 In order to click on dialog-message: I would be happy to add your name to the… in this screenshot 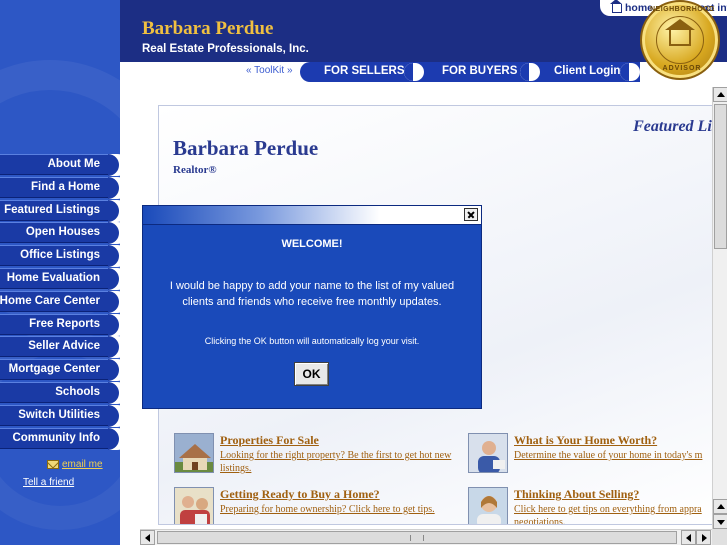, I will do `click(312, 294)`.